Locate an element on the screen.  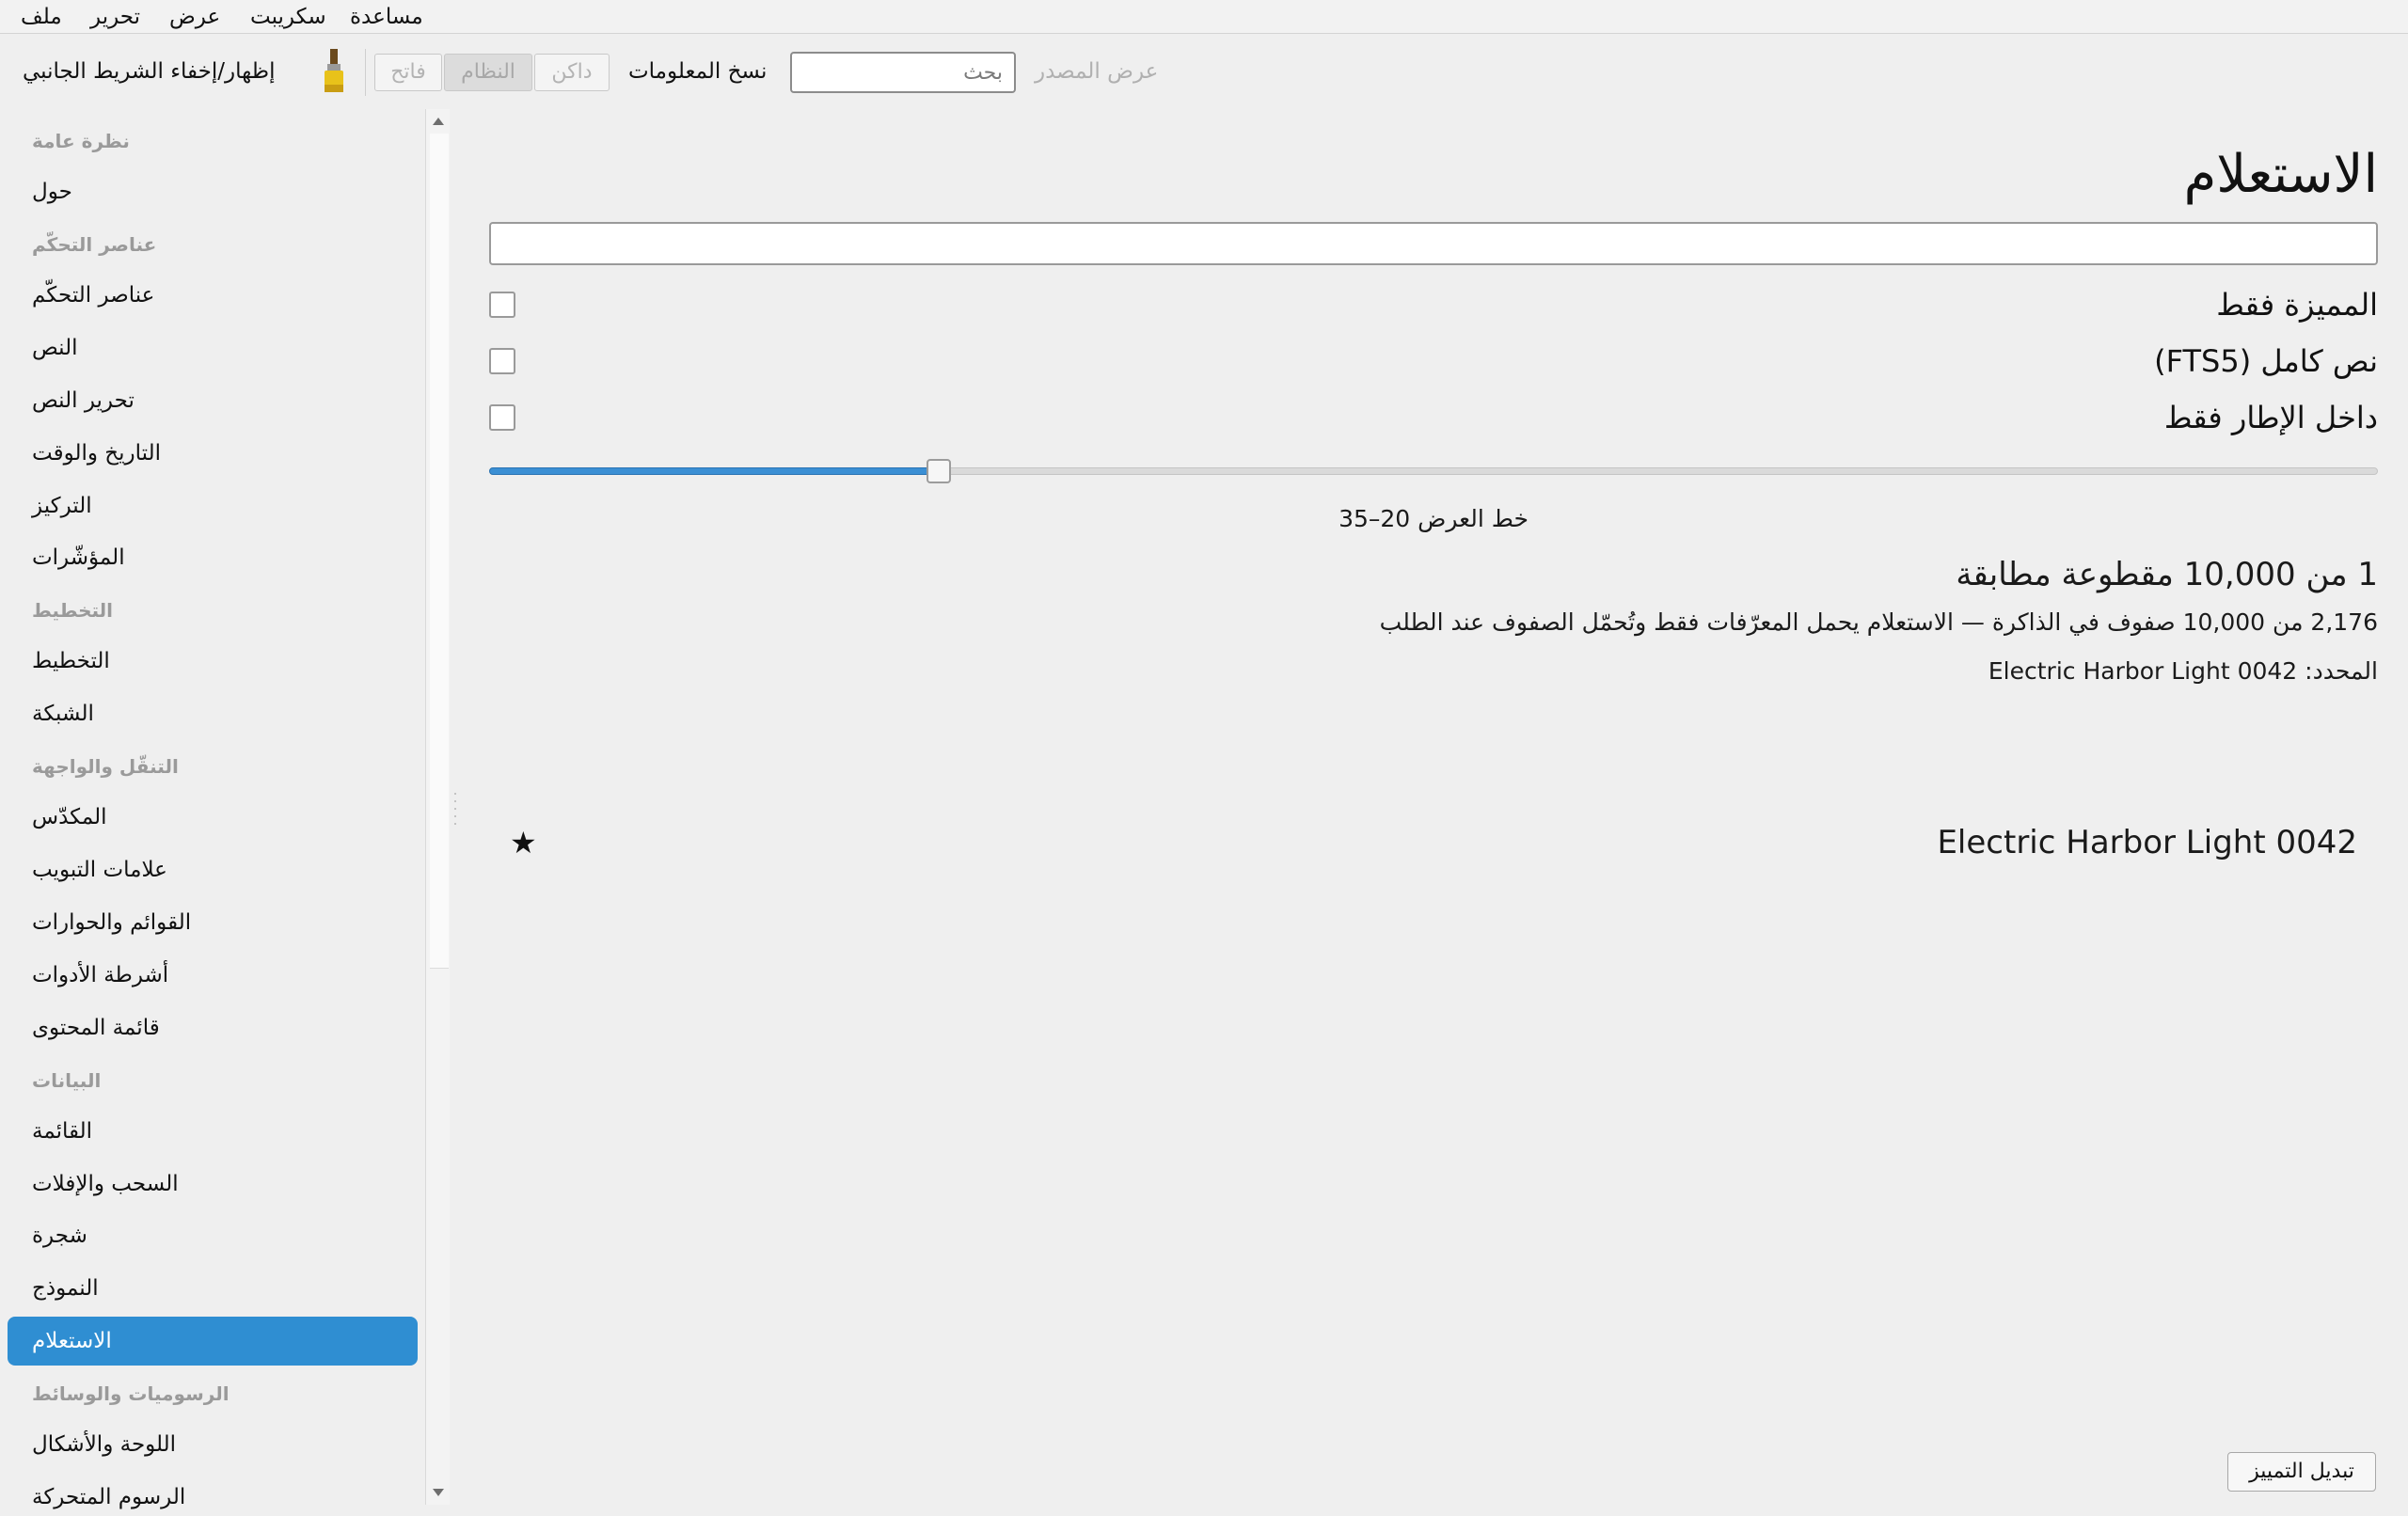
sidebar-item: المكدّس is located at coordinates (70, 817).